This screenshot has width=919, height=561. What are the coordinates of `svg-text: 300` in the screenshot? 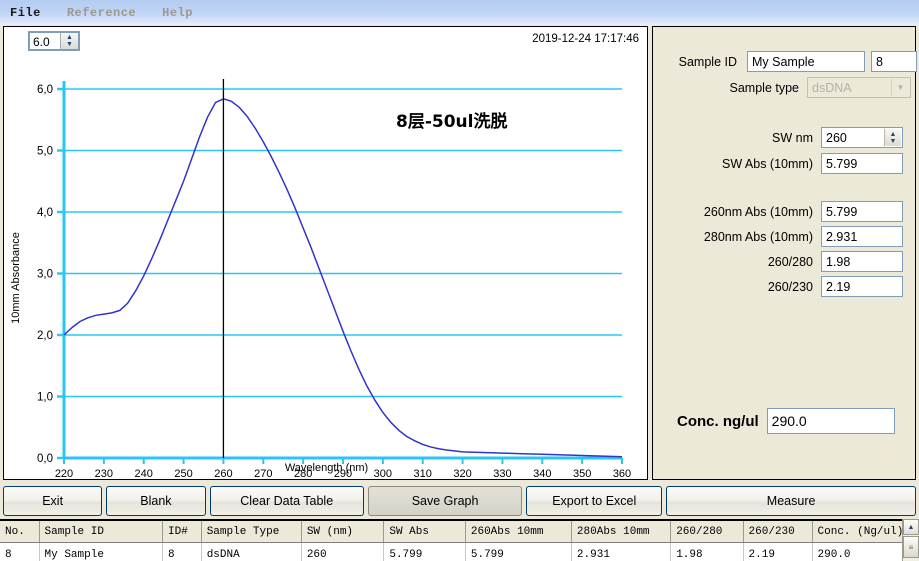 It's located at (383, 473).